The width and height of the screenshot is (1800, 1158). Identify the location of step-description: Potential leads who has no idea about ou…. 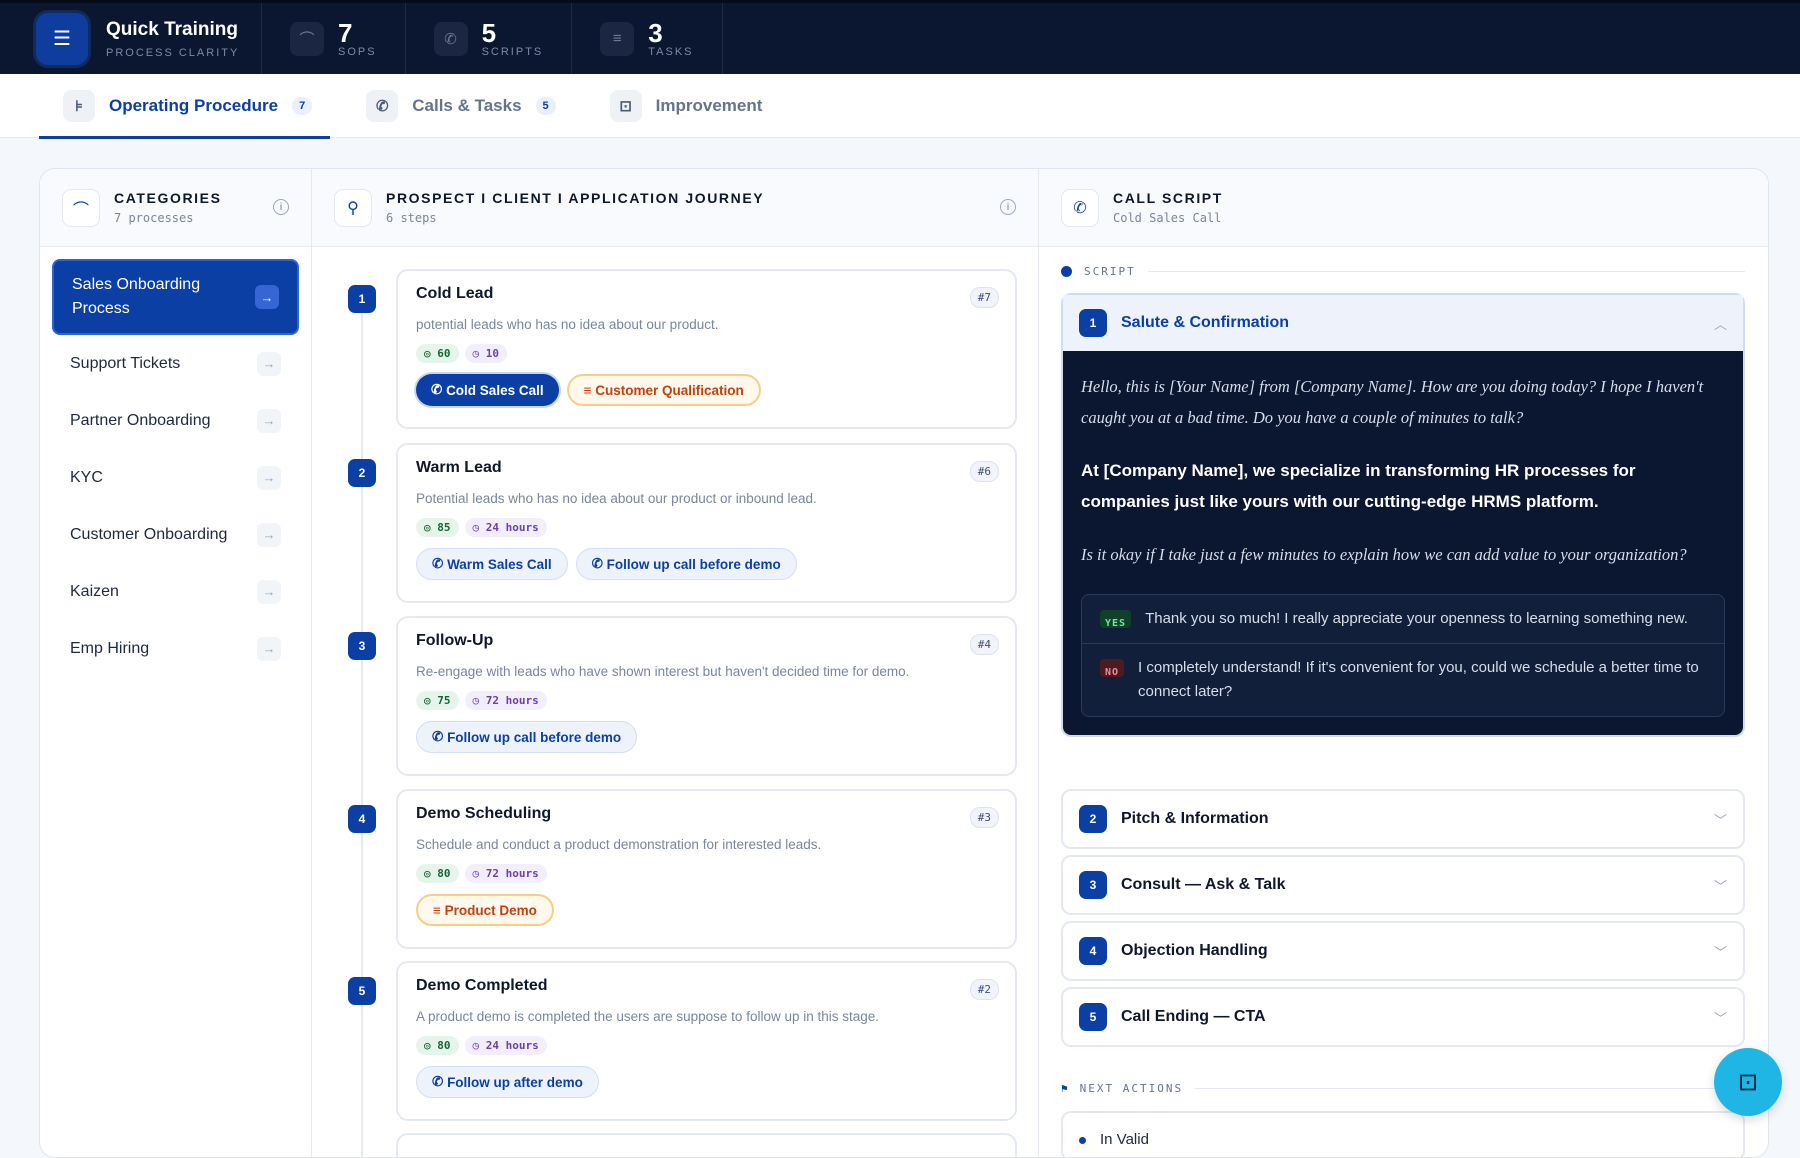
(616, 498).